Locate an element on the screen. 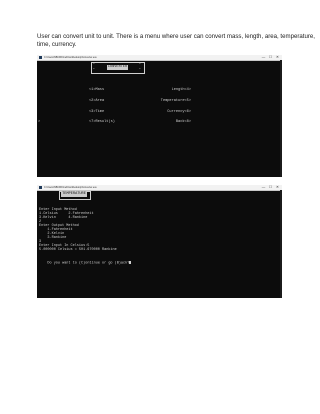  menu-item-currency: Currency<6> is located at coordinates (179, 112).